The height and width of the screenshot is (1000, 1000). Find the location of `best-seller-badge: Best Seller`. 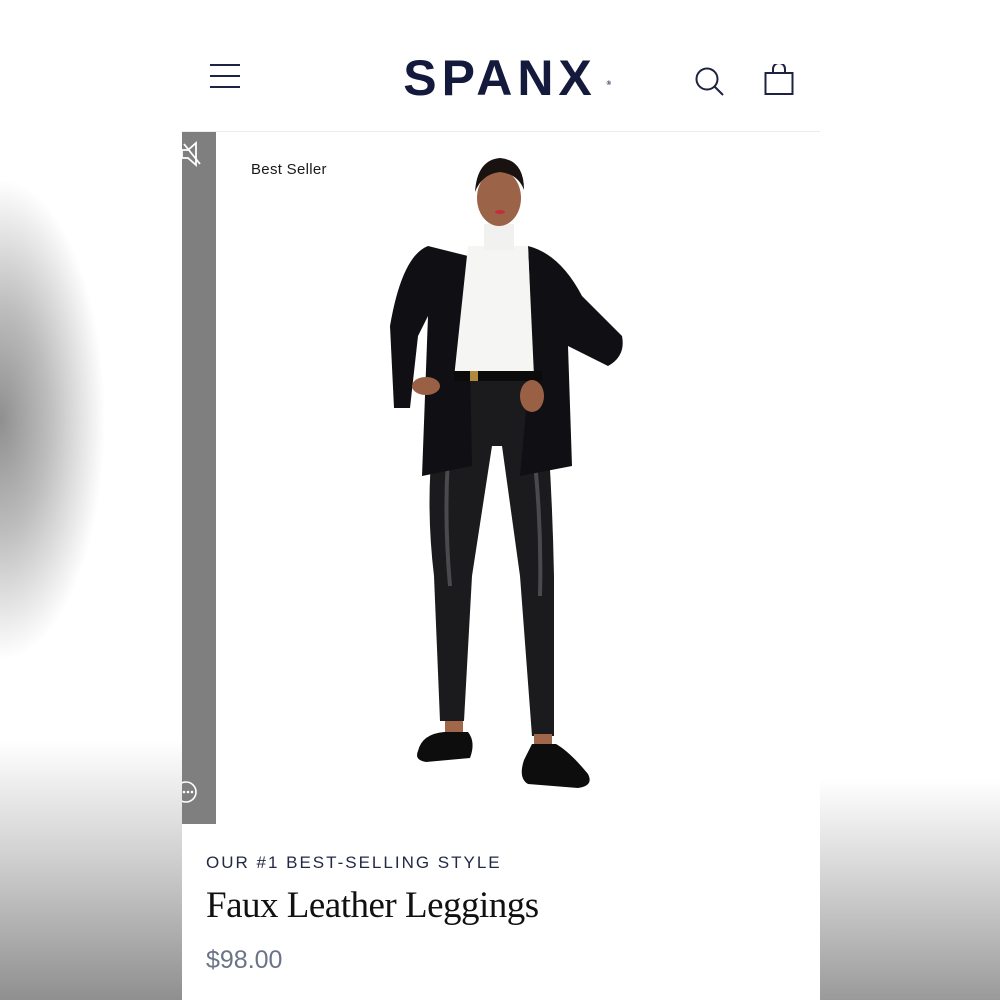

best-seller-badge: Best Seller is located at coordinates (289, 169).